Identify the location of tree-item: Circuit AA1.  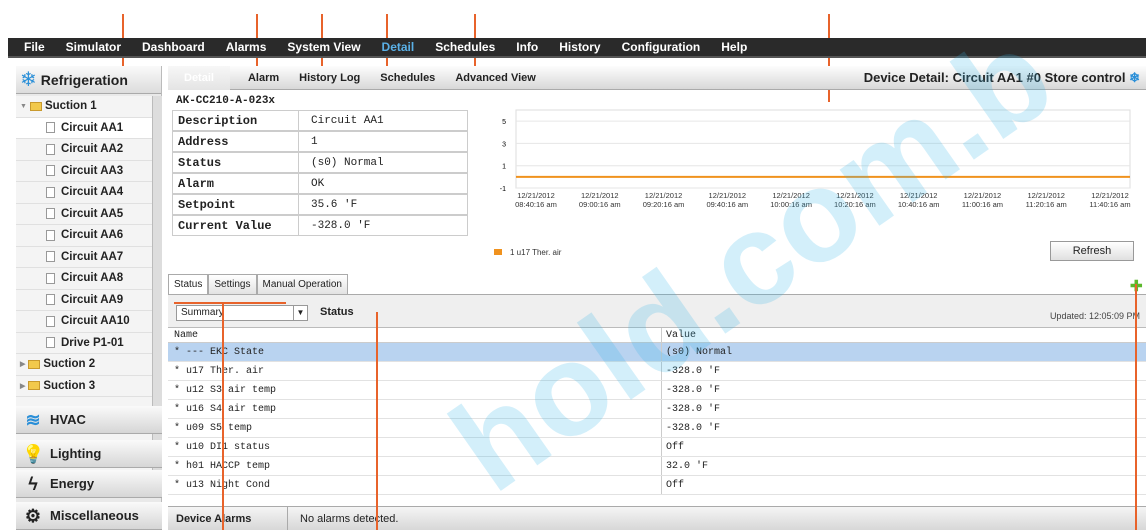
(89, 128).